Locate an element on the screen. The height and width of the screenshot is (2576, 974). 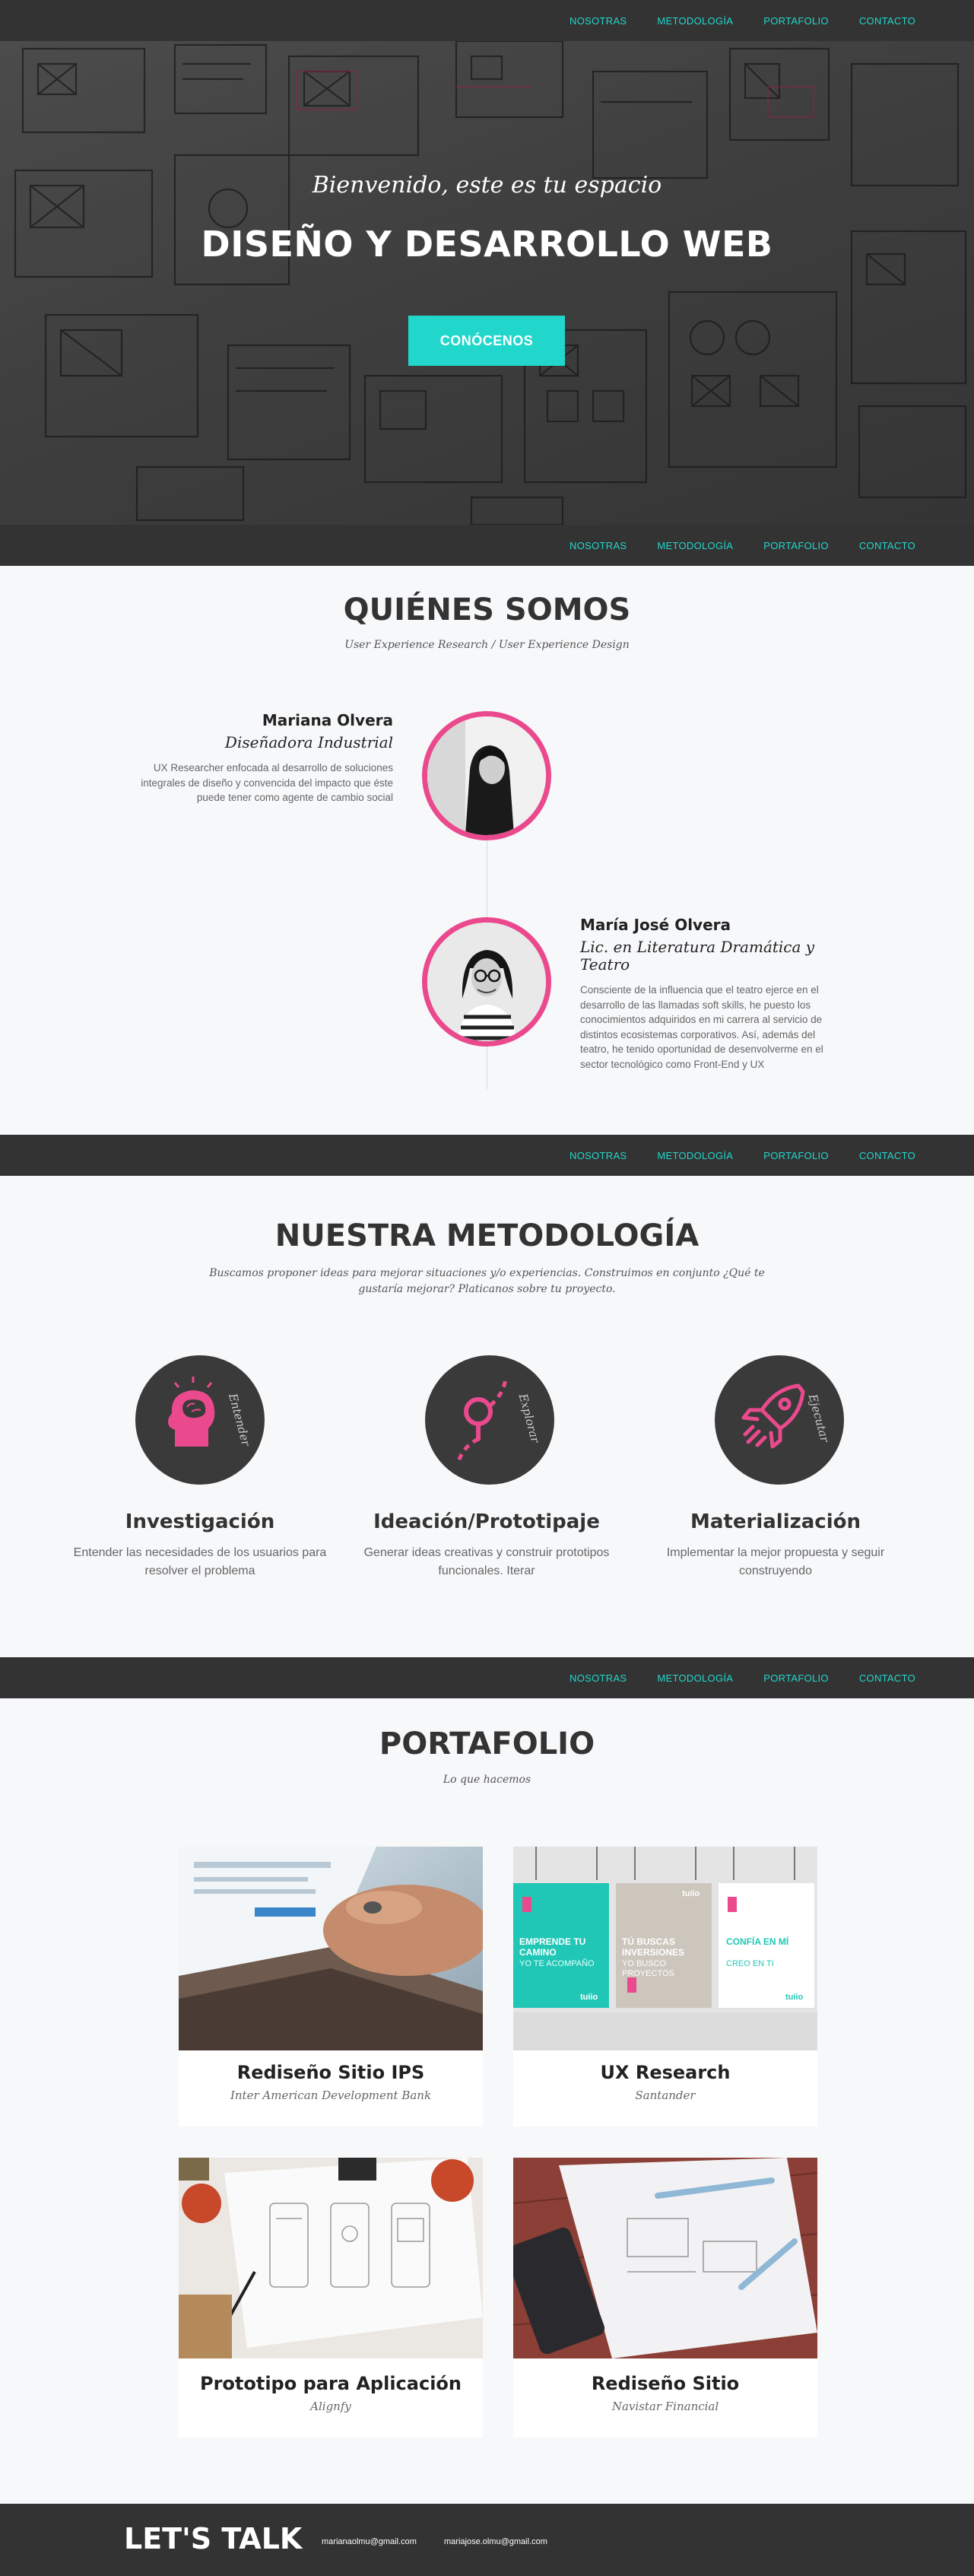
brand-logo-3: tuiio is located at coordinates (794, 1997).